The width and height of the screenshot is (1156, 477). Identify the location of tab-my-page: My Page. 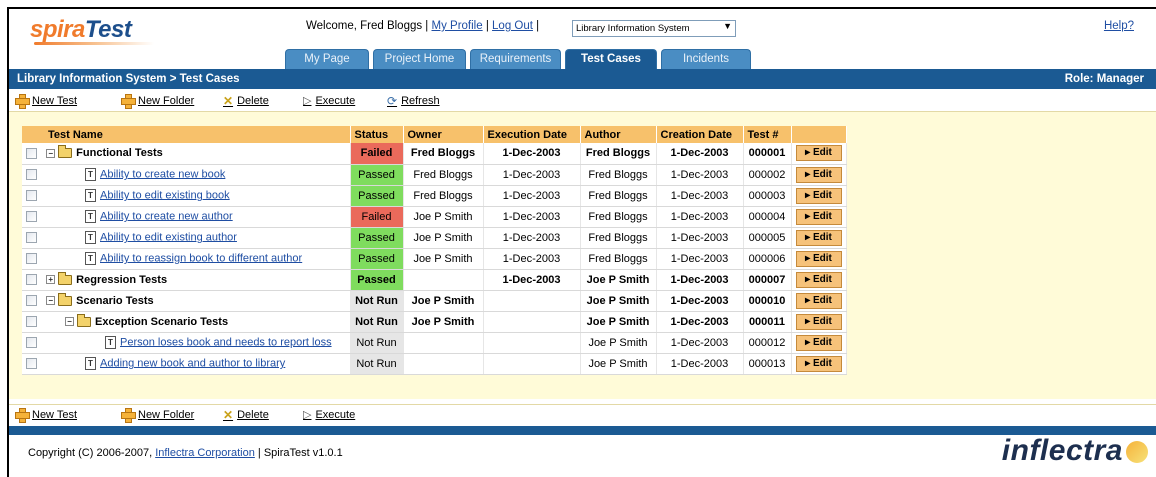
(327, 59).